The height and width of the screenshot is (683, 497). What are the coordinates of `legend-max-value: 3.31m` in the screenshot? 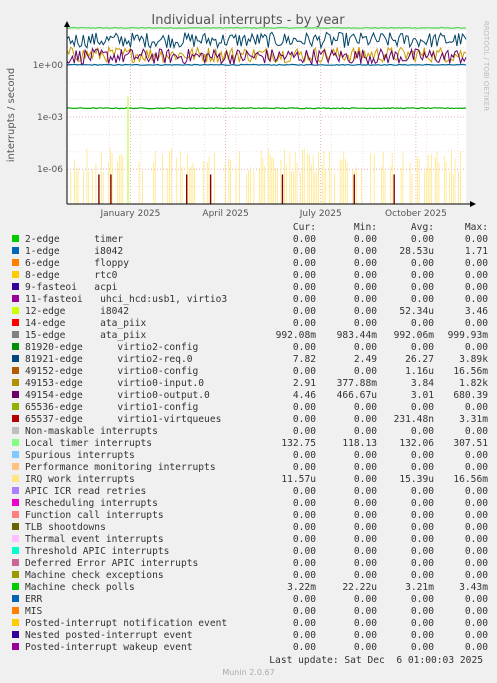 It's located at (473, 419).